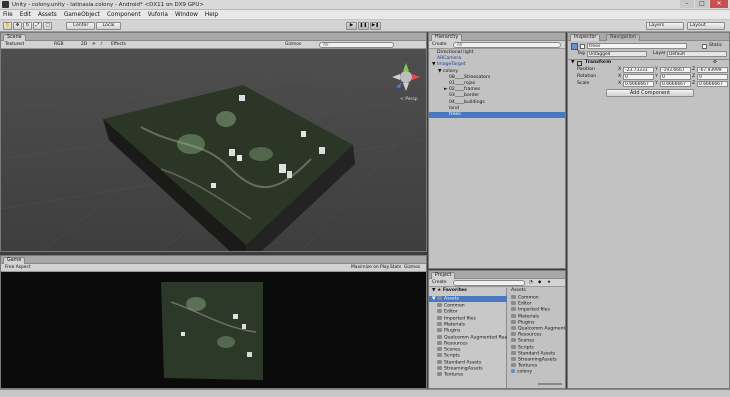 This screenshot has width=730, height=397. Describe the element at coordinates (582, 46) in the screenshot. I see `active-checkbox` at that location.